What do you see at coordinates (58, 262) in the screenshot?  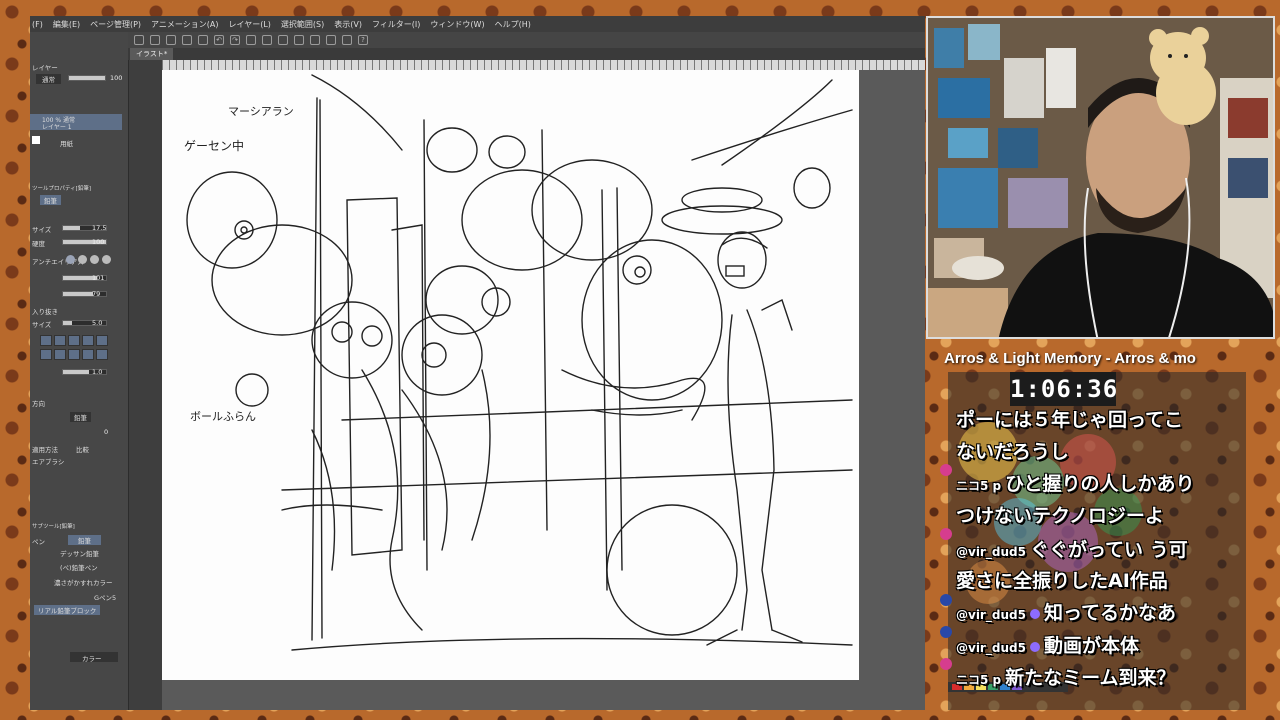 I see `antialias-label: アンチエイリアス` at bounding box center [58, 262].